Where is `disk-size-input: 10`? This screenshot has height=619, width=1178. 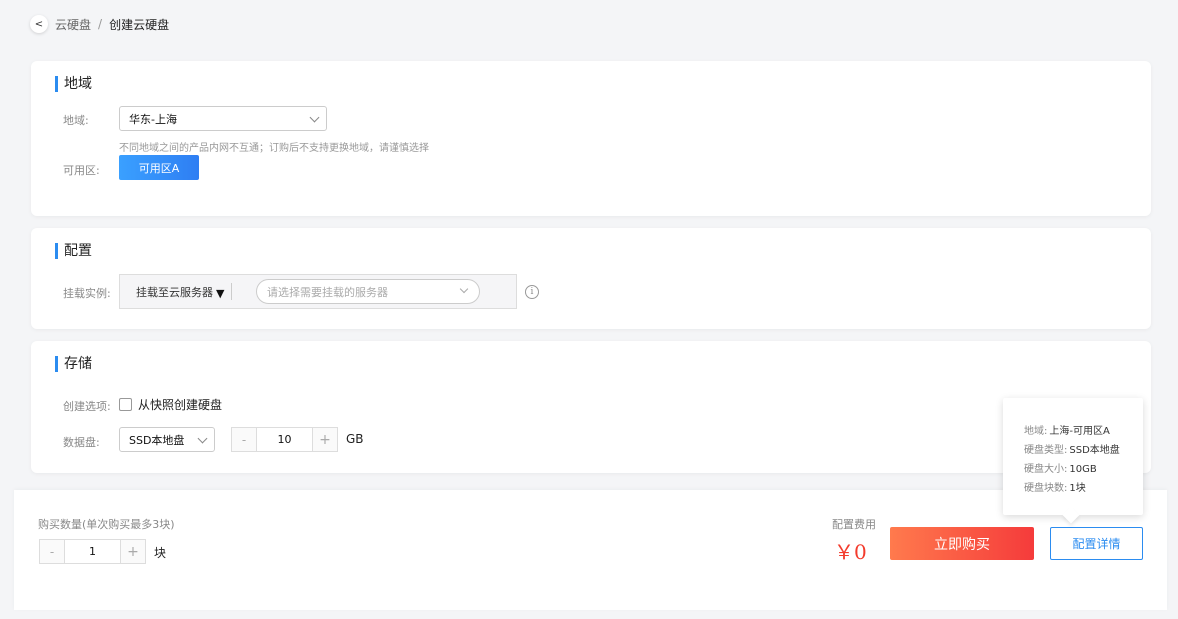
disk-size-input: 10 is located at coordinates (284, 439).